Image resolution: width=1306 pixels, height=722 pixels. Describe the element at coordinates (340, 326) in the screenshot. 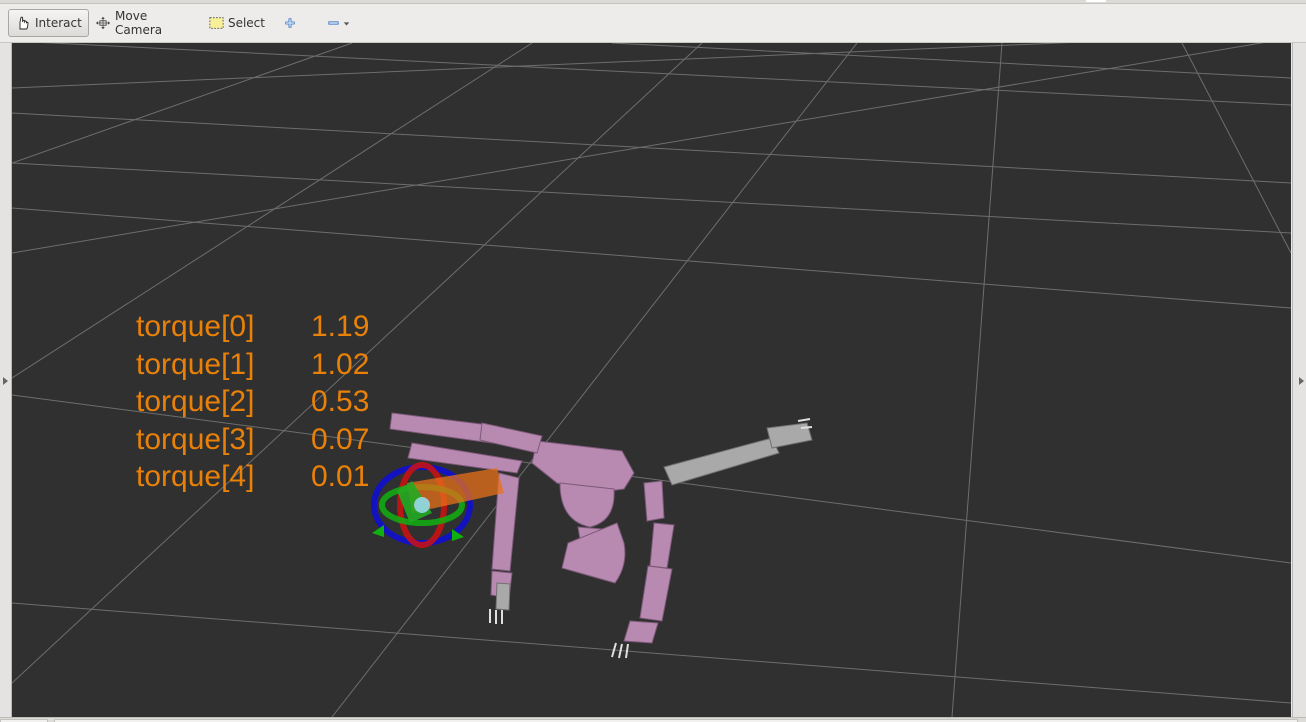

I see `torque-value: 1.19` at that location.